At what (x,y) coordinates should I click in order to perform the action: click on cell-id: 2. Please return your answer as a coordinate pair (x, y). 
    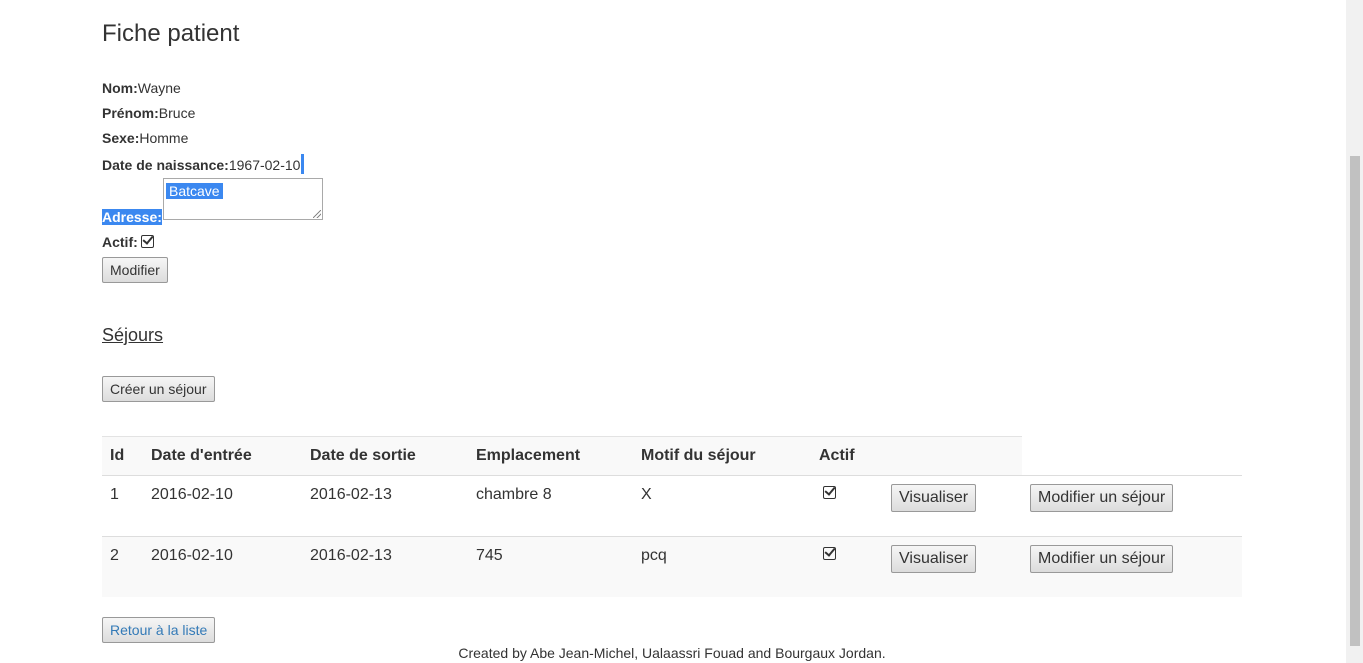
    Looking at the image, I should click on (114, 555).